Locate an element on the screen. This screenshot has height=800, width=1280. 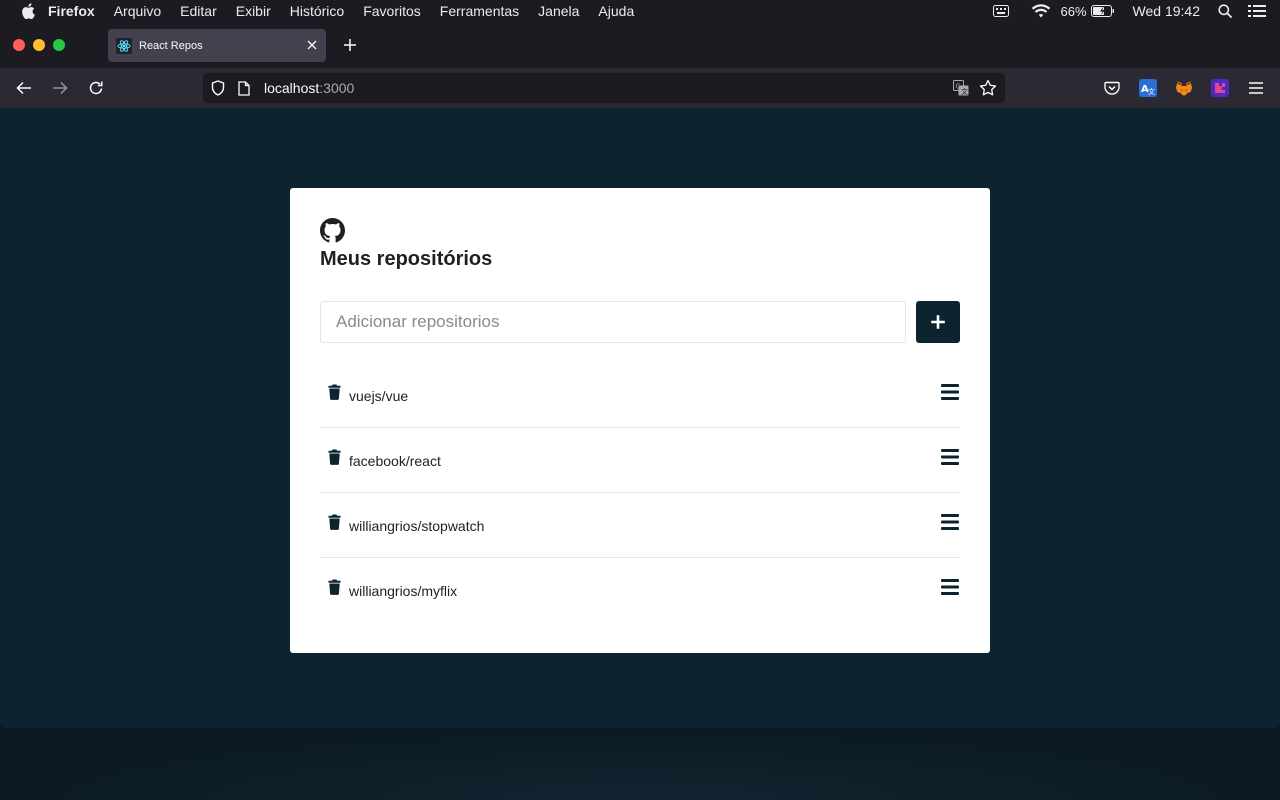
url-port: :3000 is located at coordinates (337, 88).